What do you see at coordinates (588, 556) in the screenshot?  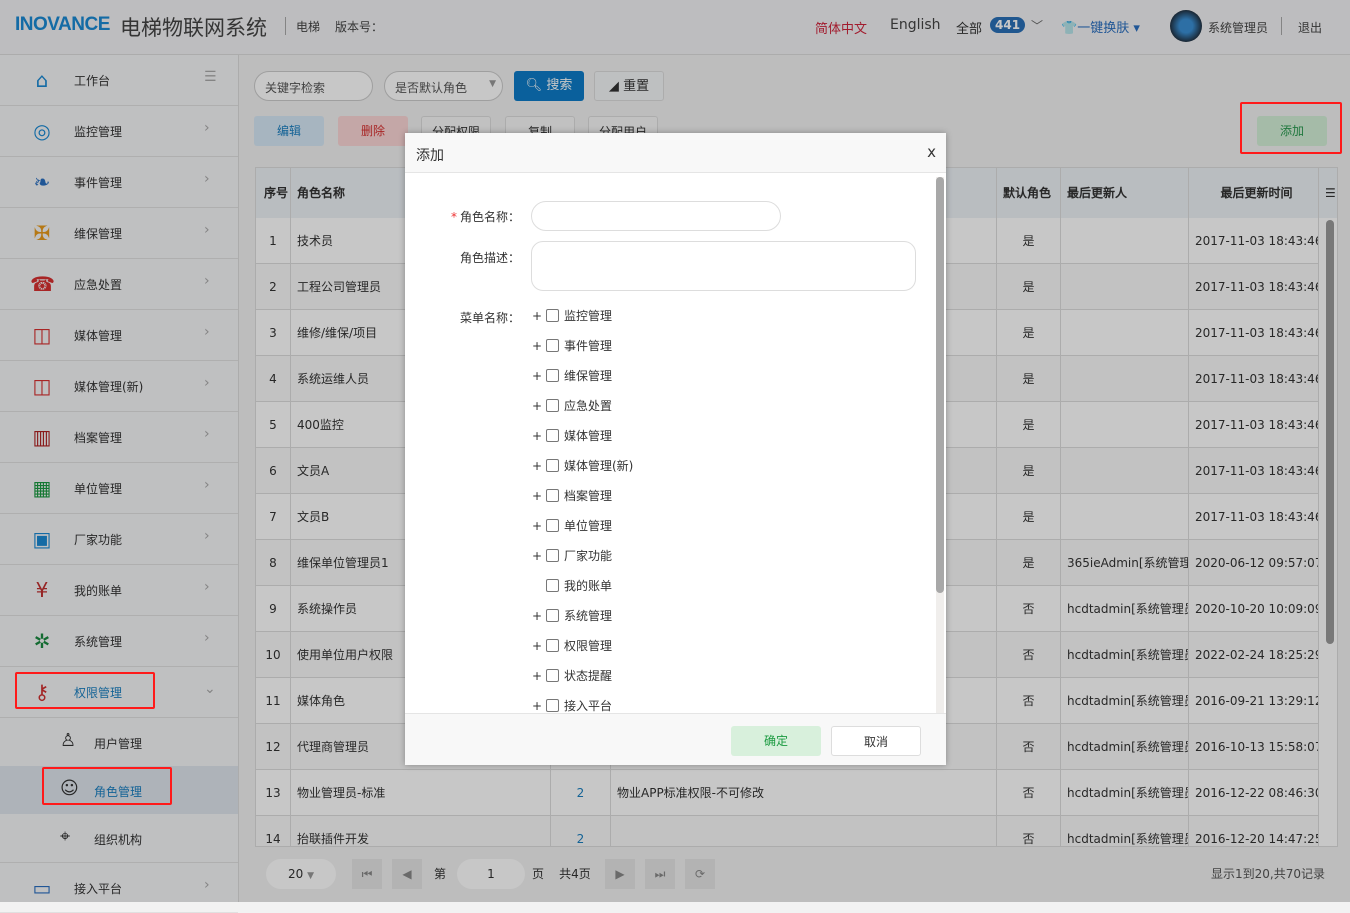 I see `menu-tree-label: 厂家功能` at bounding box center [588, 556].